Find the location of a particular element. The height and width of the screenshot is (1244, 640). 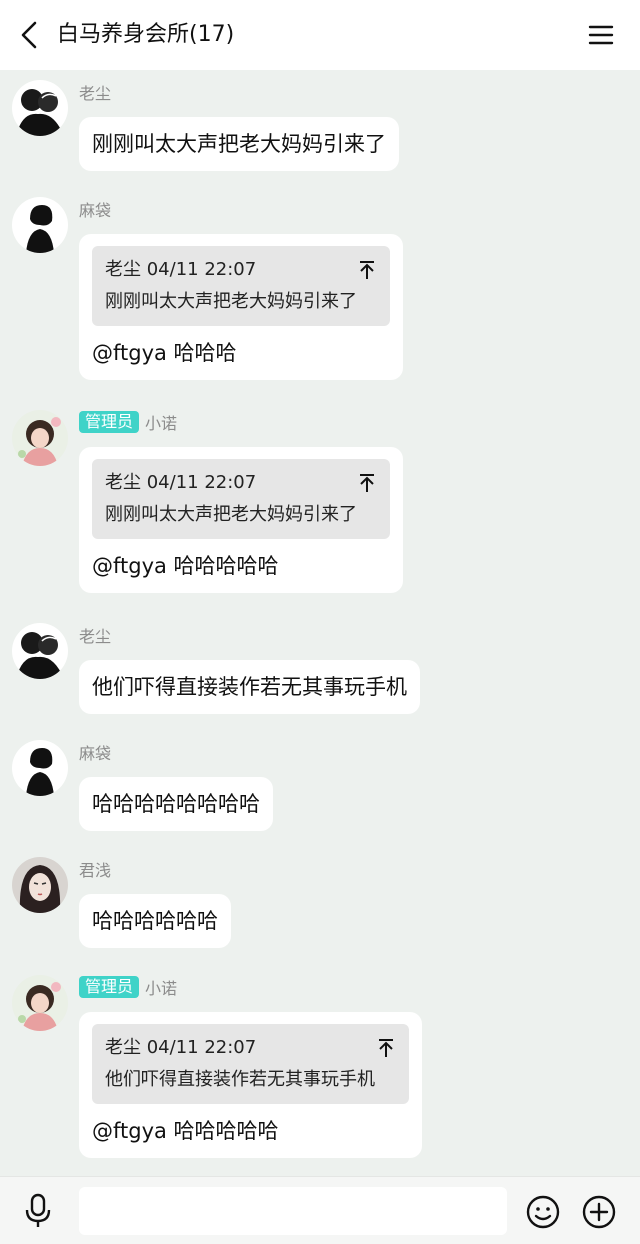

sender-line: 君浅 is located at coordinates (95, 869).